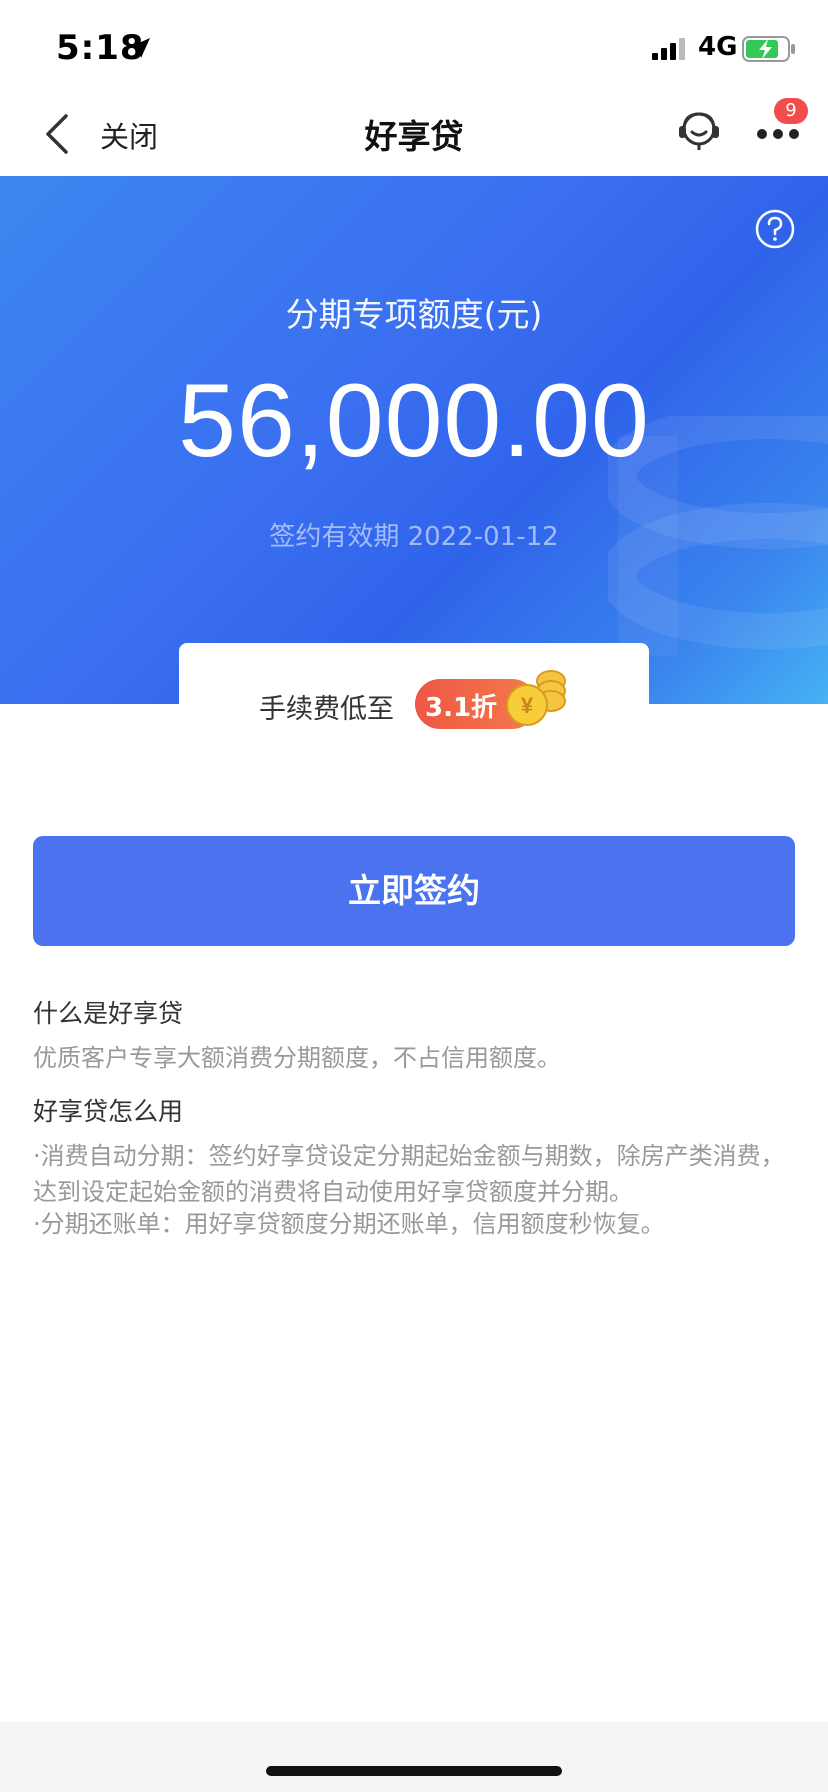 This screenshot has height=1792, width=828. I want to click on help-icon, so click(775, 229).